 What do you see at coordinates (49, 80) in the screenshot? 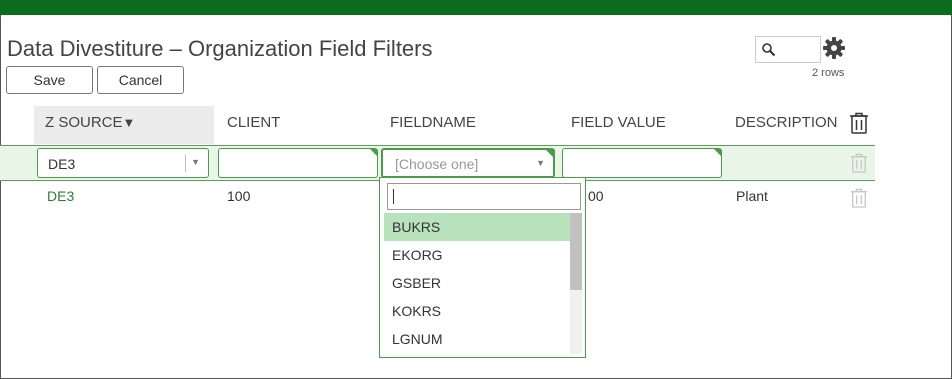
I see `save-button: Save` at bounding box center [49, 80].